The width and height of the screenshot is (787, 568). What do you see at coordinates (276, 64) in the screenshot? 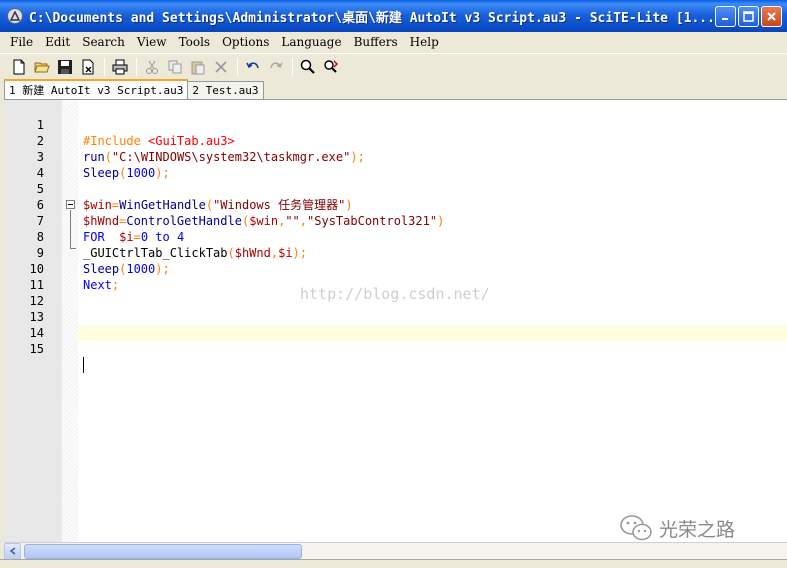
I see `redo-icon` at bounding box center [276, 64].